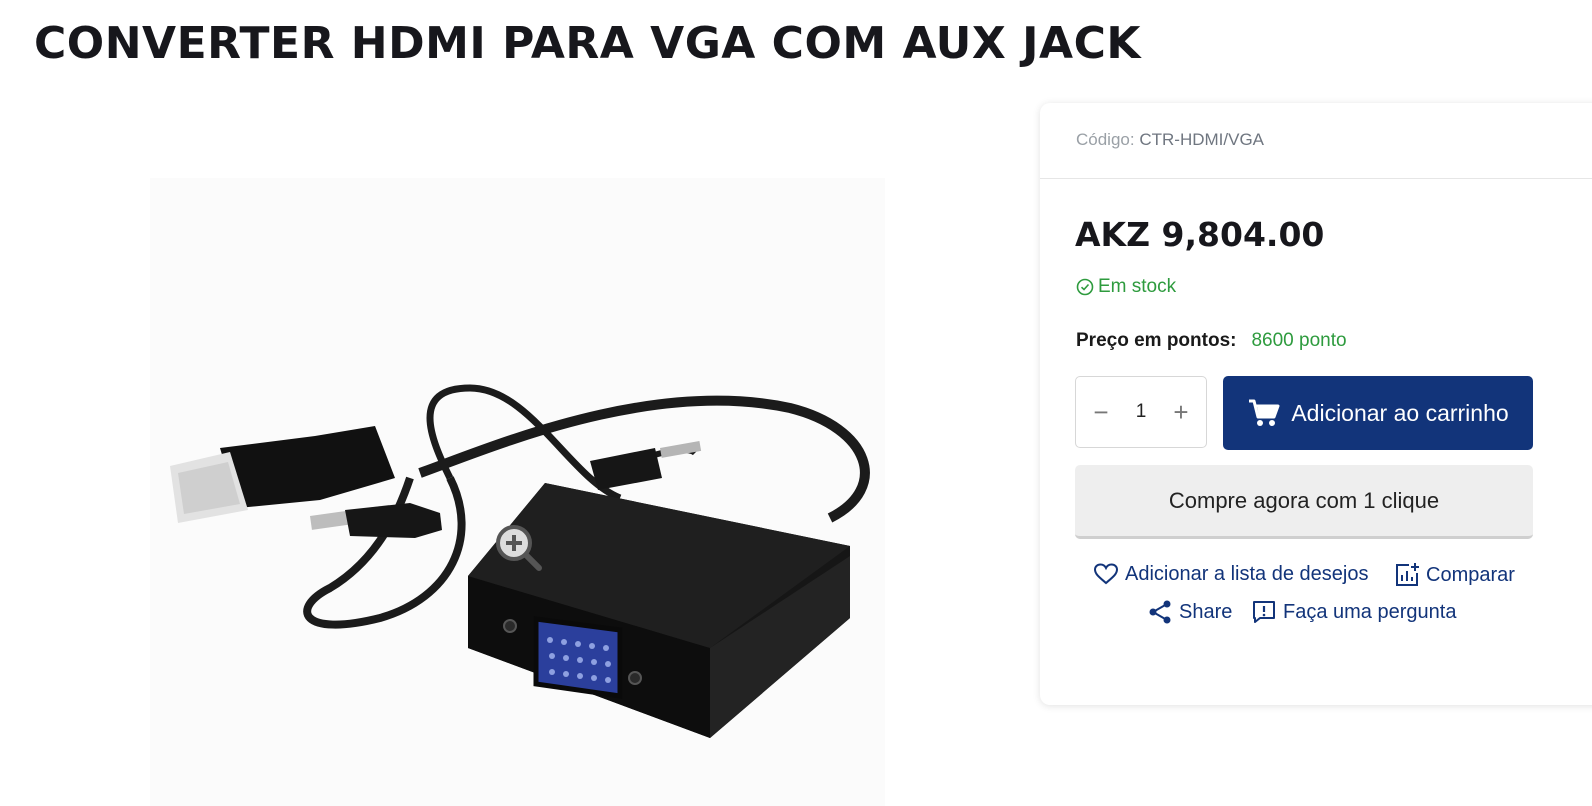 This screenshot has width=1592, height=806. Describe the element at coordinates (587, 43) in the screenshot. I see `product-title: CONVERTER HDMI PARA VGA COM AUX JACK` at that location.